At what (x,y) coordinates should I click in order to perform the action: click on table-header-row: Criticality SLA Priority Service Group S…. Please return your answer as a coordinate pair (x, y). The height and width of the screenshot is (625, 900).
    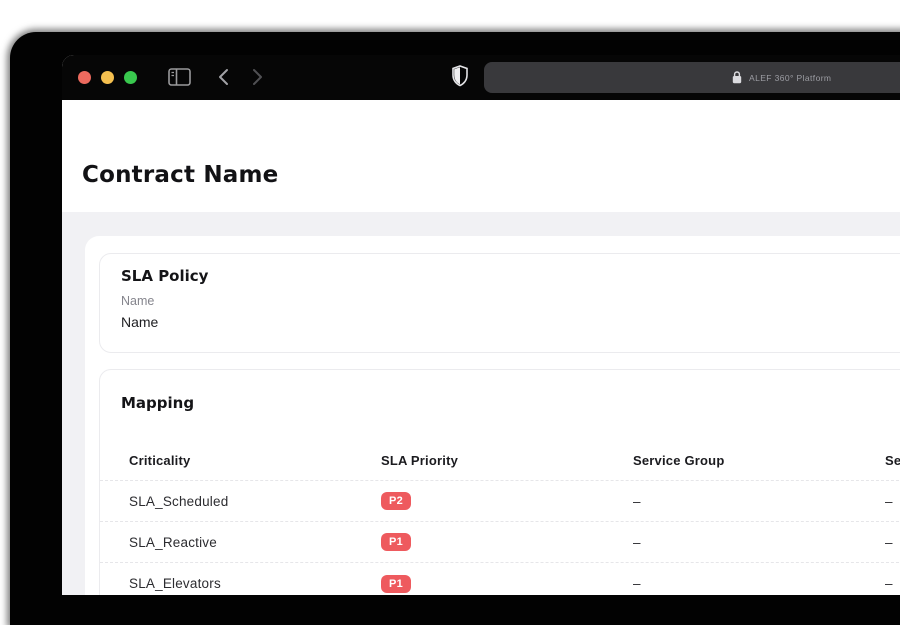
    Looking at the image, I should click on (500, 460).